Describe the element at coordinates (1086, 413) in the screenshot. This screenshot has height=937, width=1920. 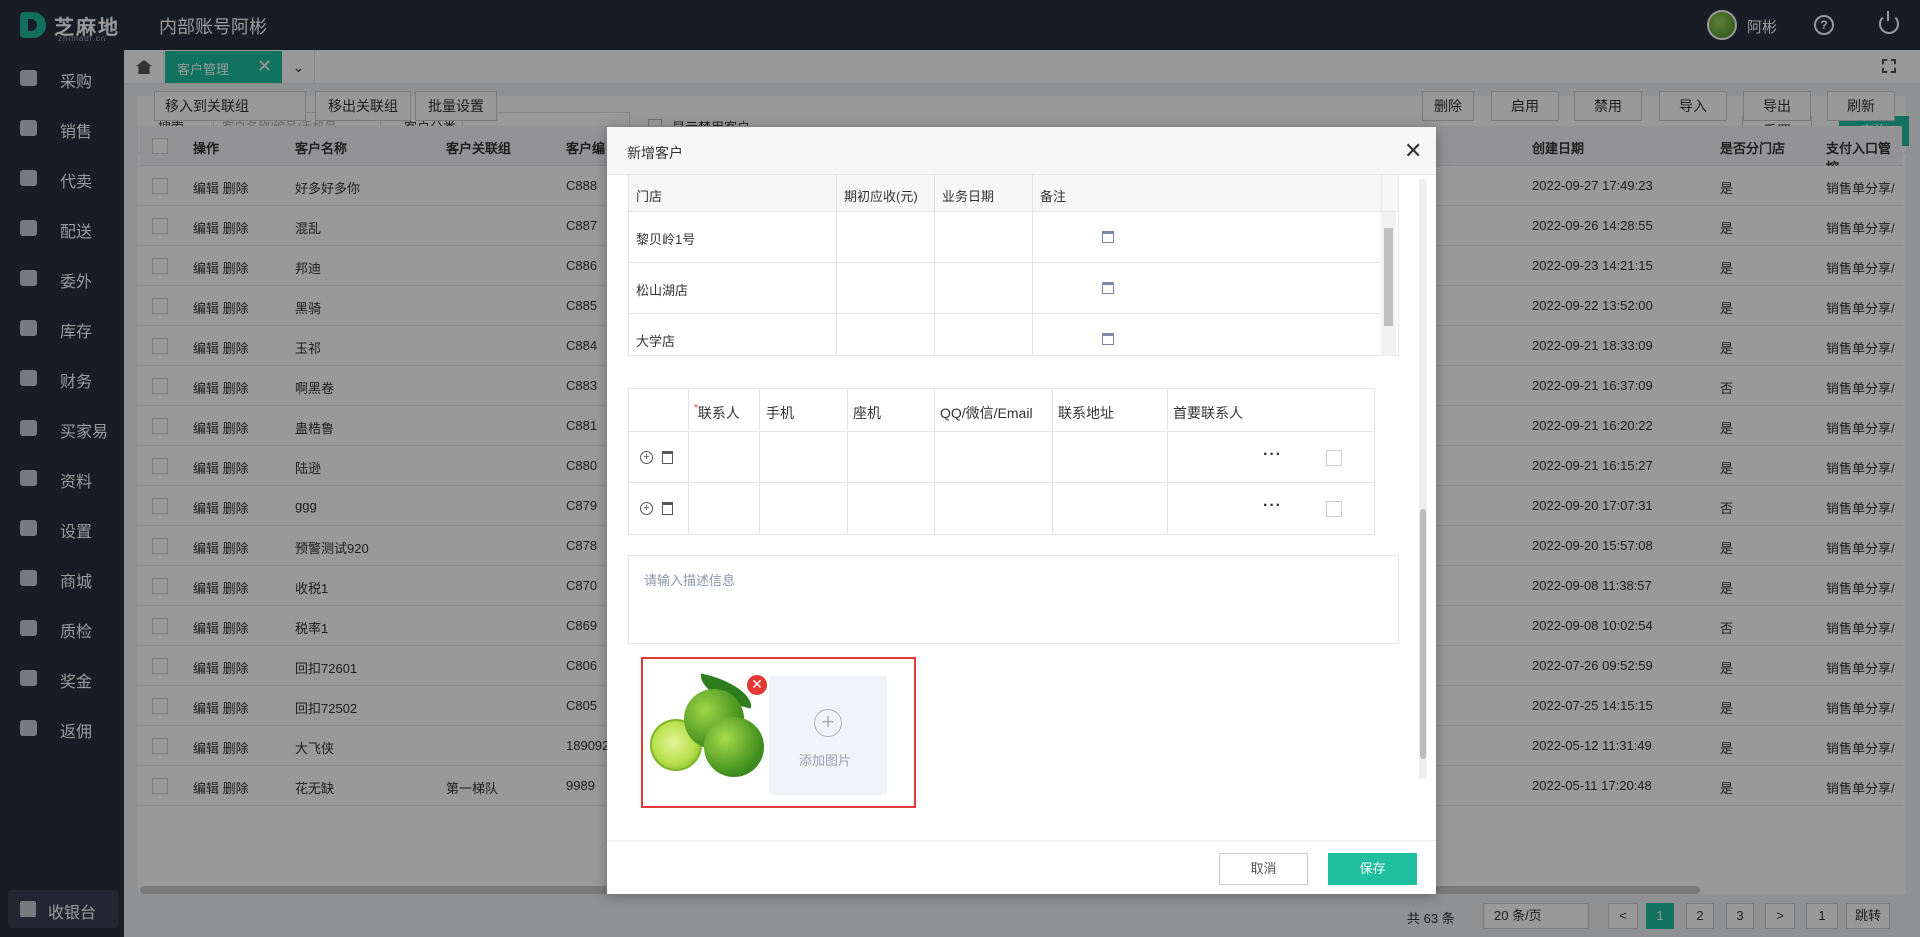
I see `column-header-address: 联系地址` at that location.